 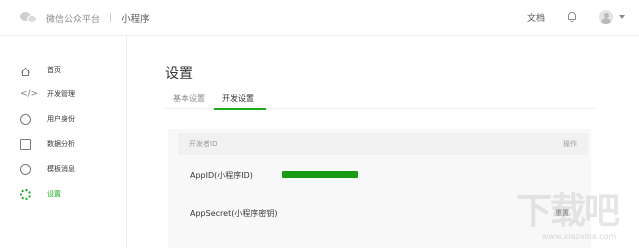 What do you see at coordinates (234, 213) in the screenshot?
I see `appsecret-label: AppSecret(小程序密钥)` at bounding box center [234, 213].